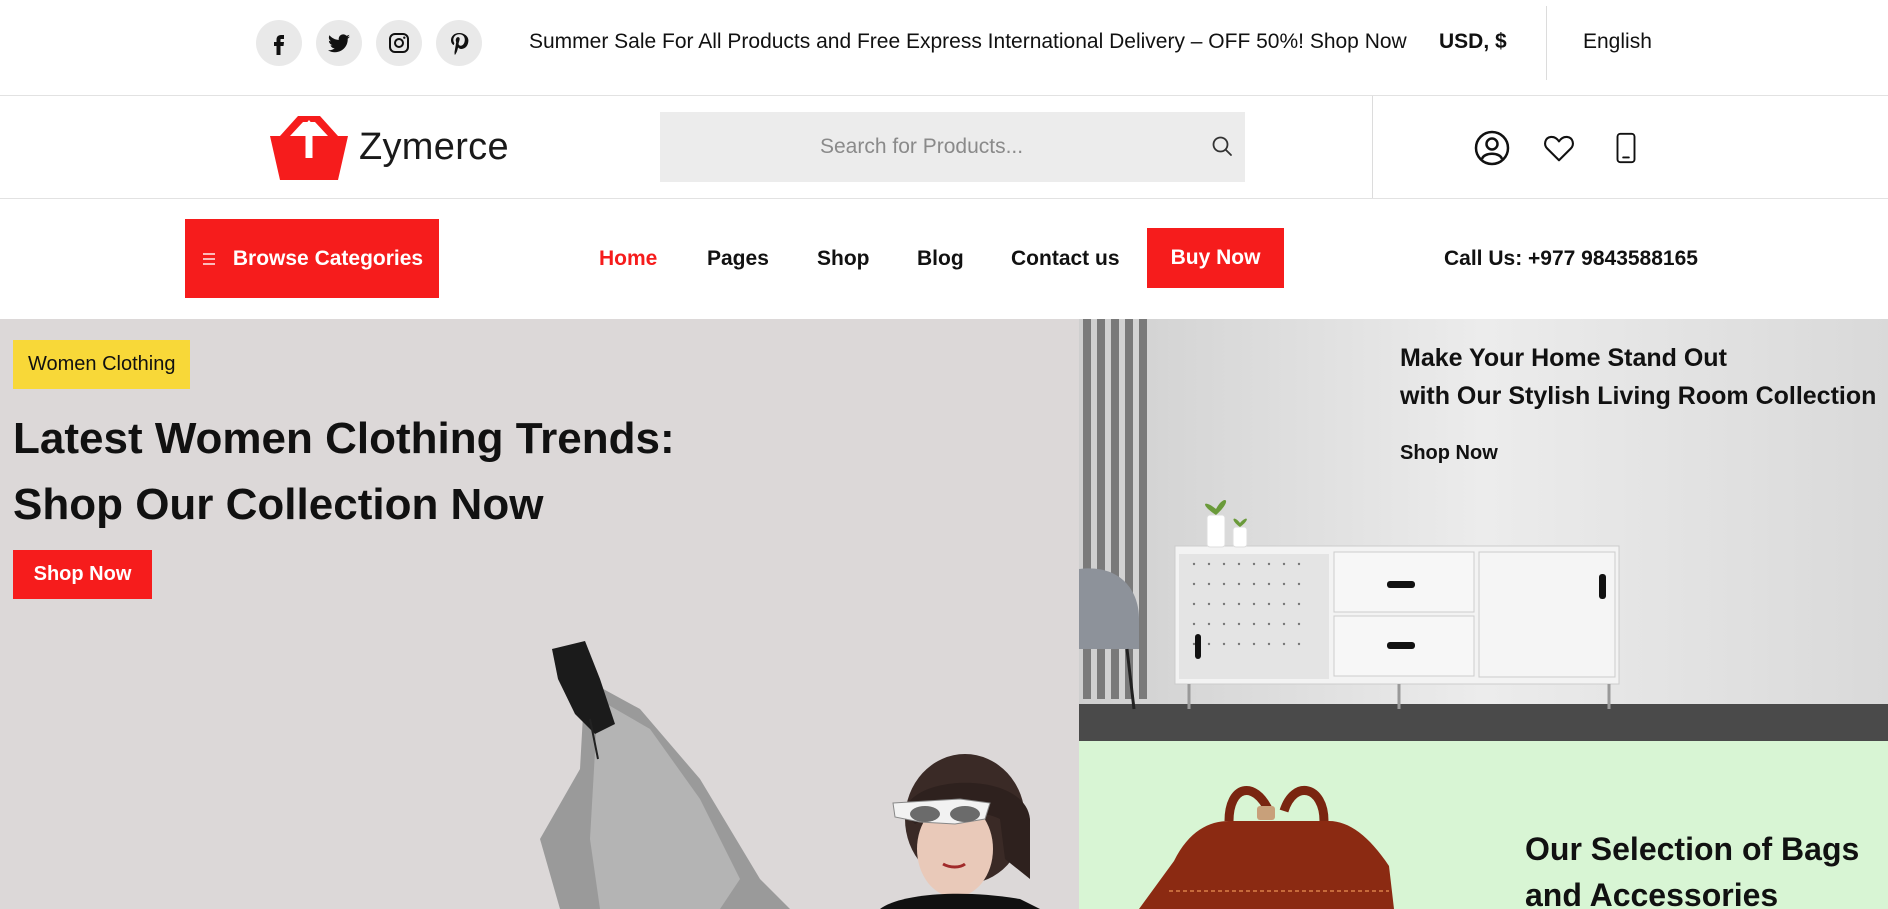 This screenshot has height=909, width=1888. What do you see at coordinates (309, 148) in the screenshot?
I see `logo-basket-icon` at bounding box center [309, 148].